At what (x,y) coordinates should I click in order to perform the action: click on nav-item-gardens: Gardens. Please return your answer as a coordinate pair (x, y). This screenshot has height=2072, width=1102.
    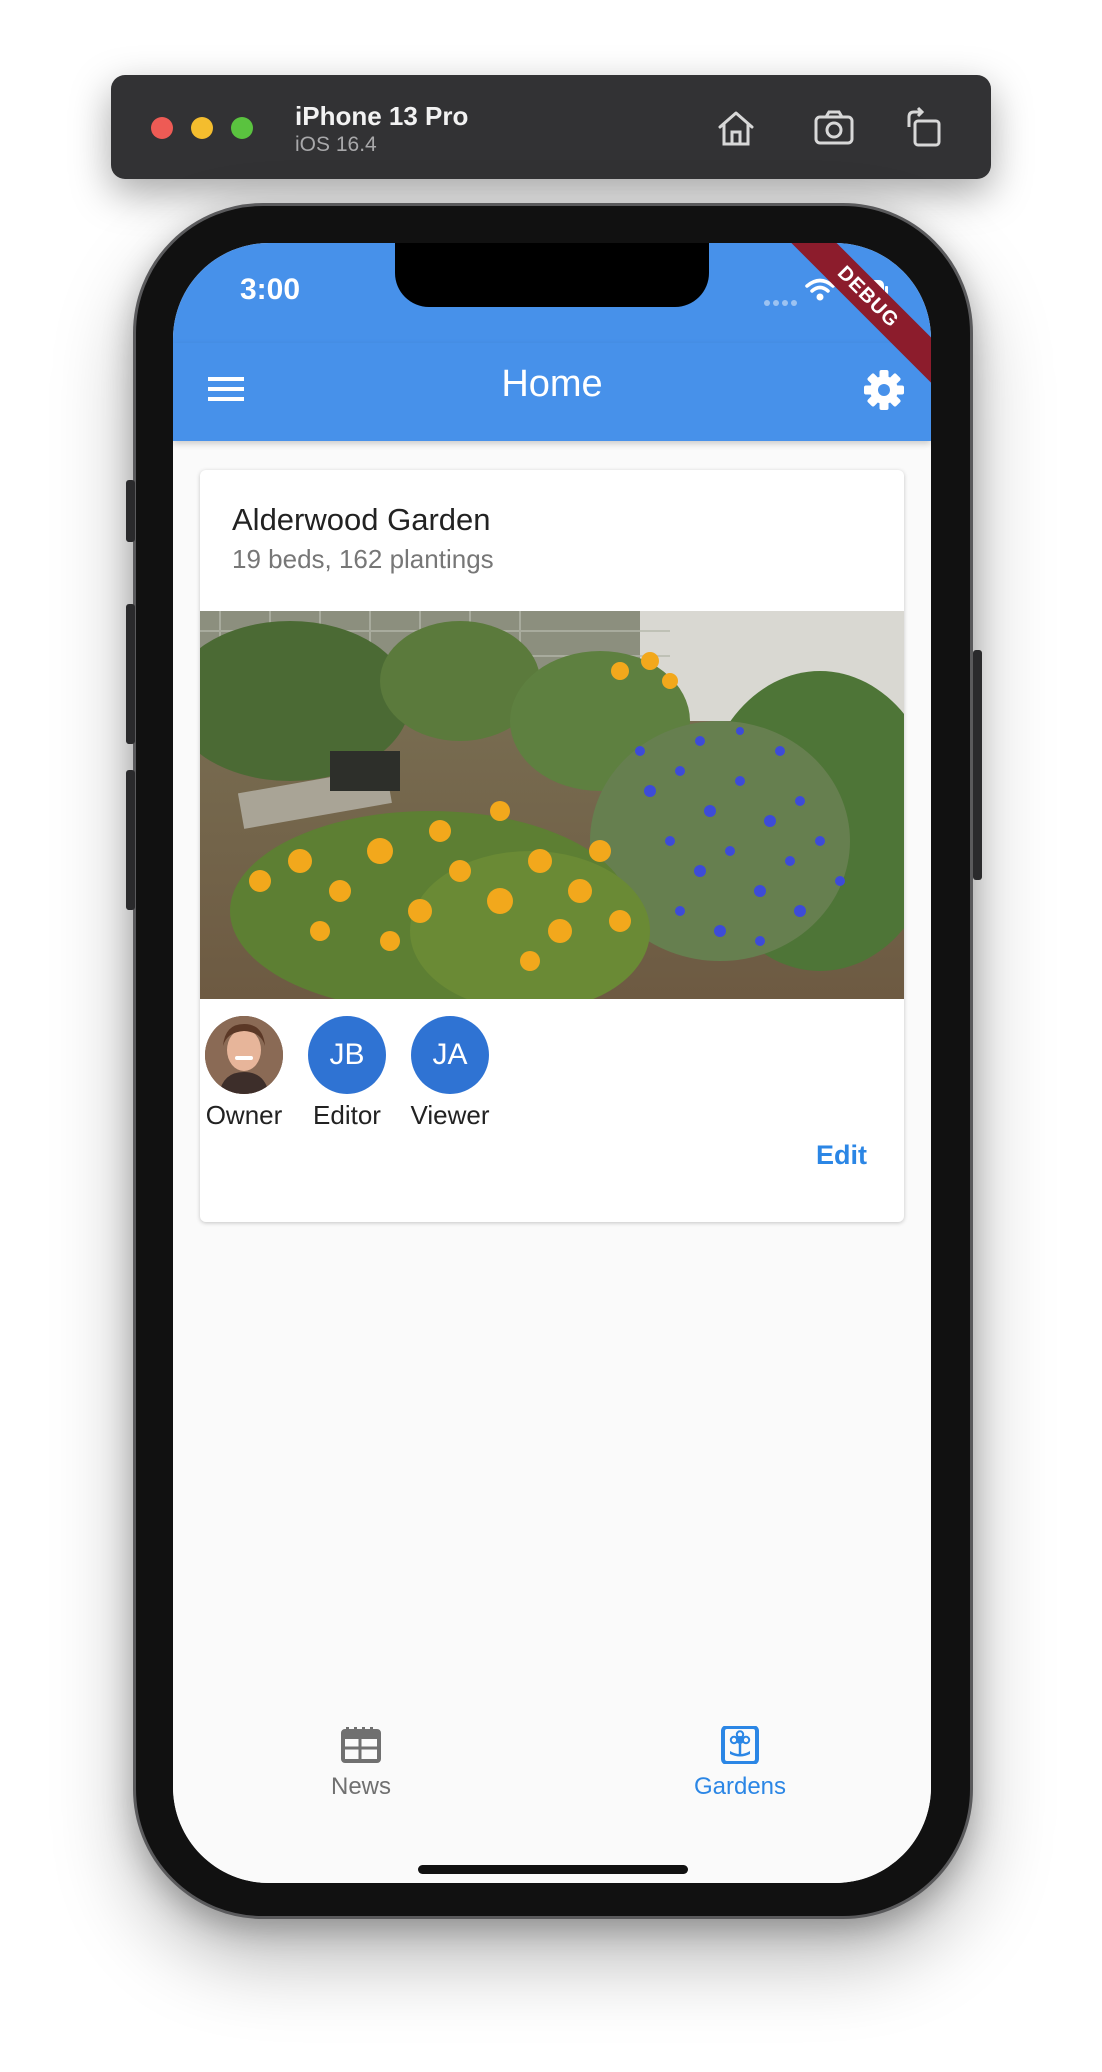
    Looking at the image, I should click on (740, 1763).